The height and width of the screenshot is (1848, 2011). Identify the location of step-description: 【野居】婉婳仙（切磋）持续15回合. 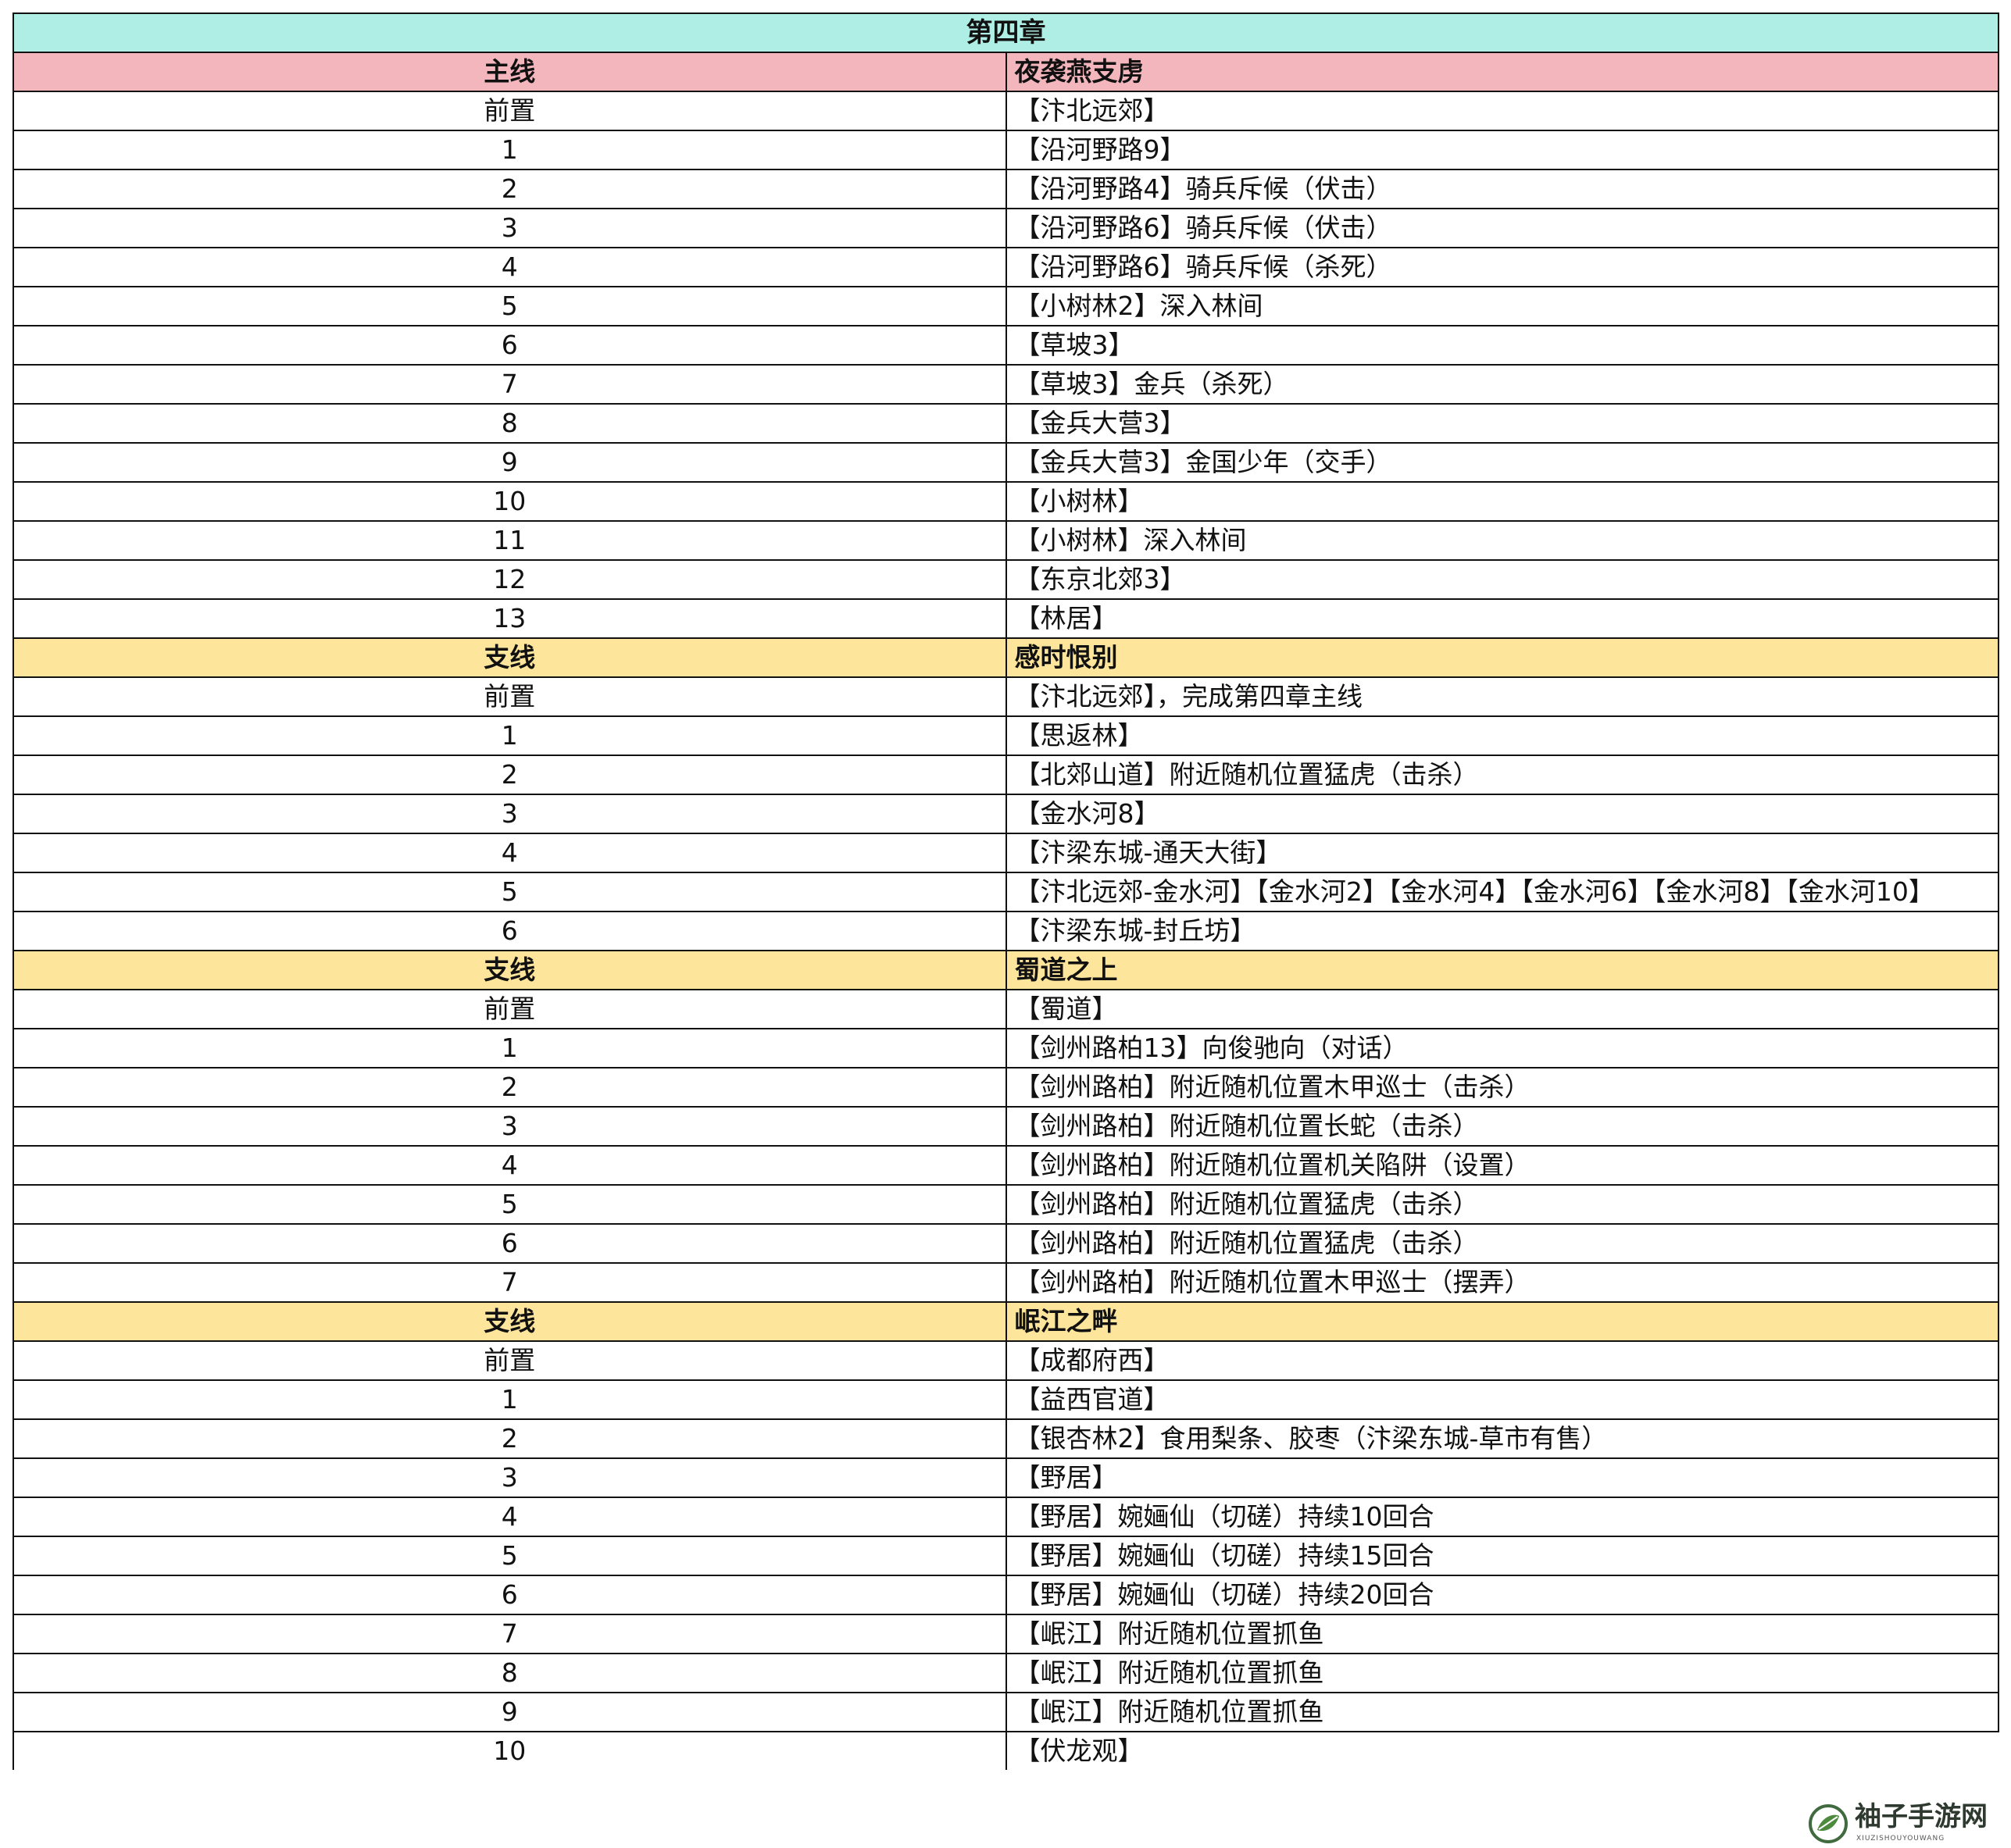
(1502, 1556).